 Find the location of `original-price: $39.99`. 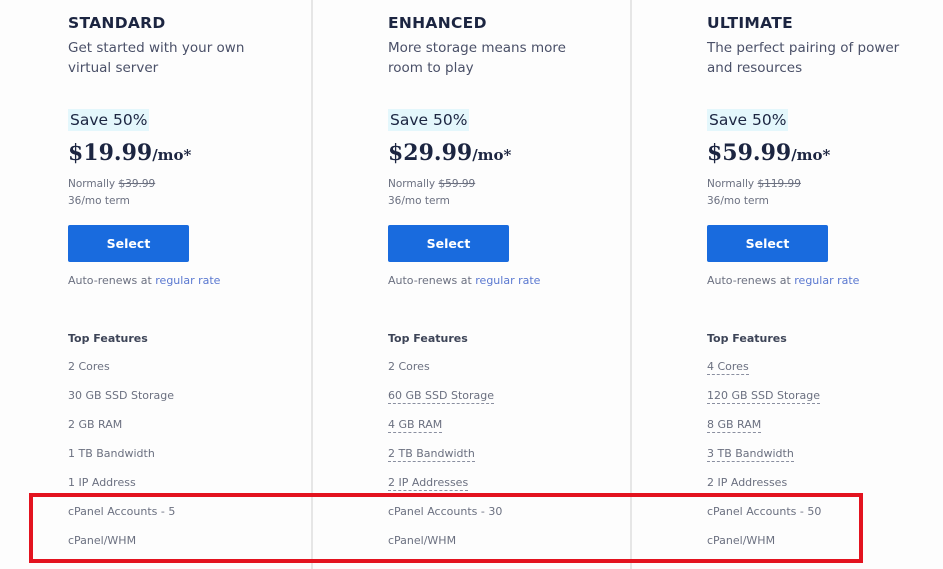

original-price: $39.99 is located at coordinates (137, 184).